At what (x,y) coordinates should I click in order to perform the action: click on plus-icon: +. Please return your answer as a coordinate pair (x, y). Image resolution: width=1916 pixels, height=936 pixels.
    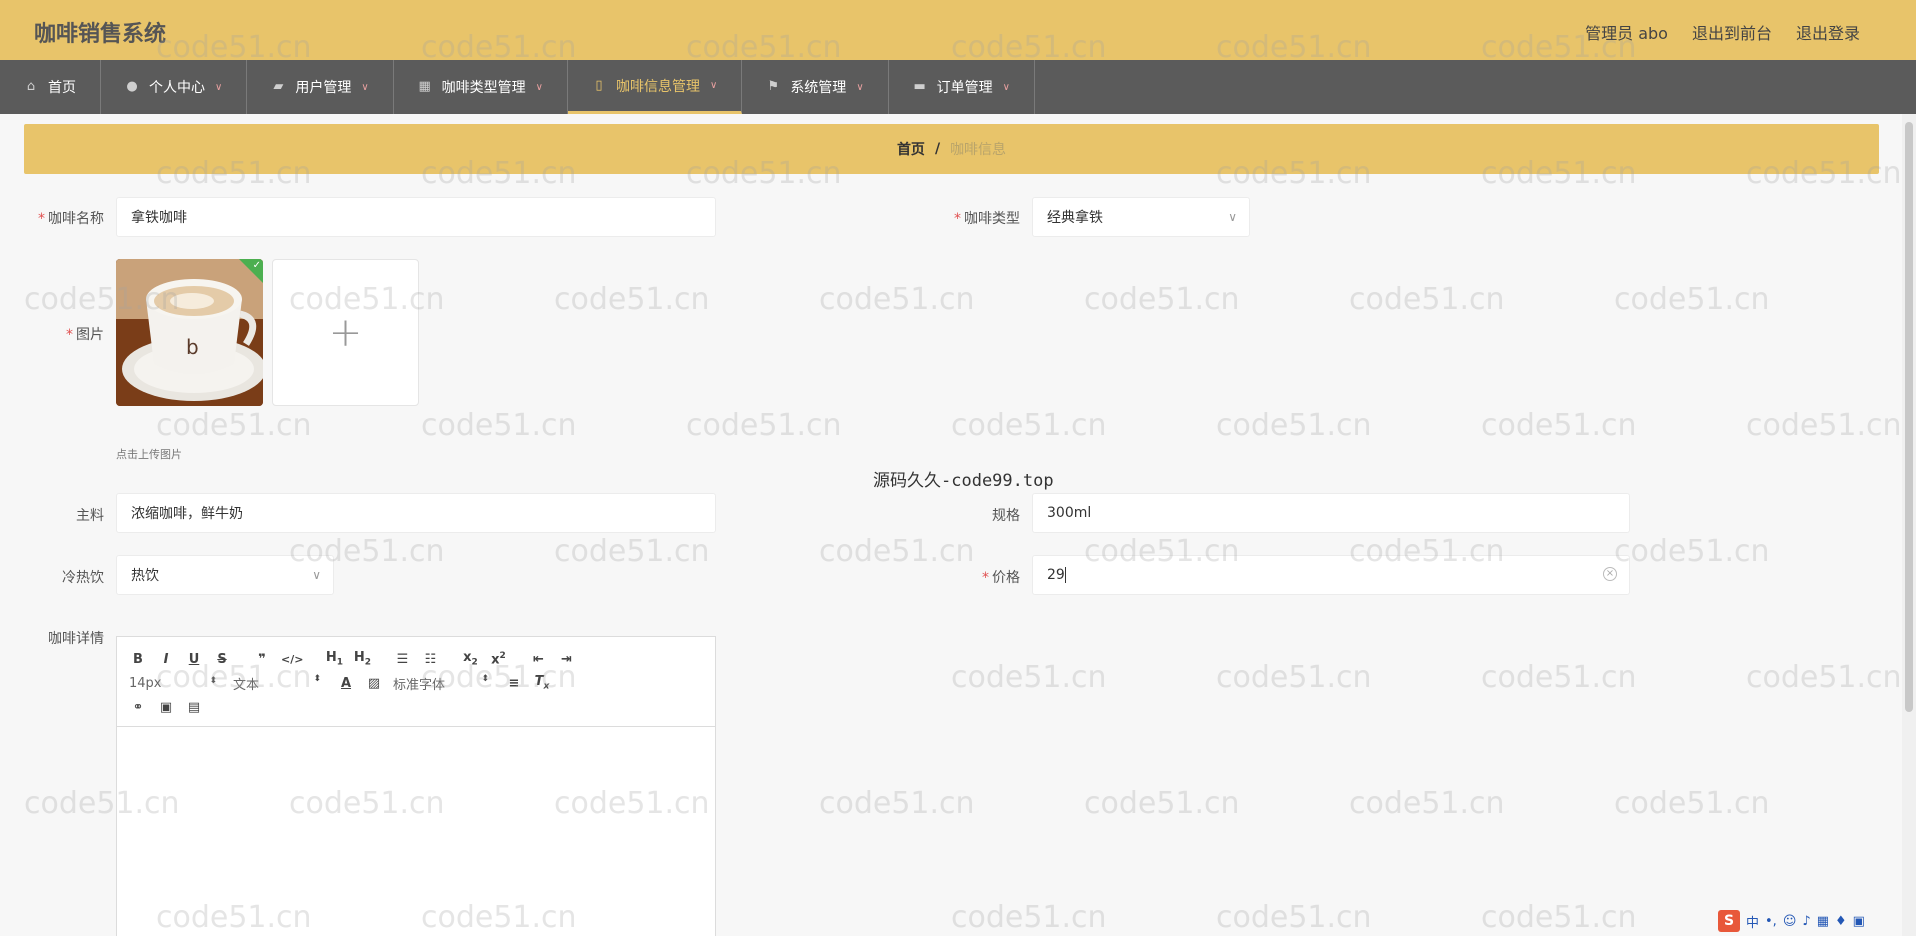
    Looking at the image, I should click on (345, 332).